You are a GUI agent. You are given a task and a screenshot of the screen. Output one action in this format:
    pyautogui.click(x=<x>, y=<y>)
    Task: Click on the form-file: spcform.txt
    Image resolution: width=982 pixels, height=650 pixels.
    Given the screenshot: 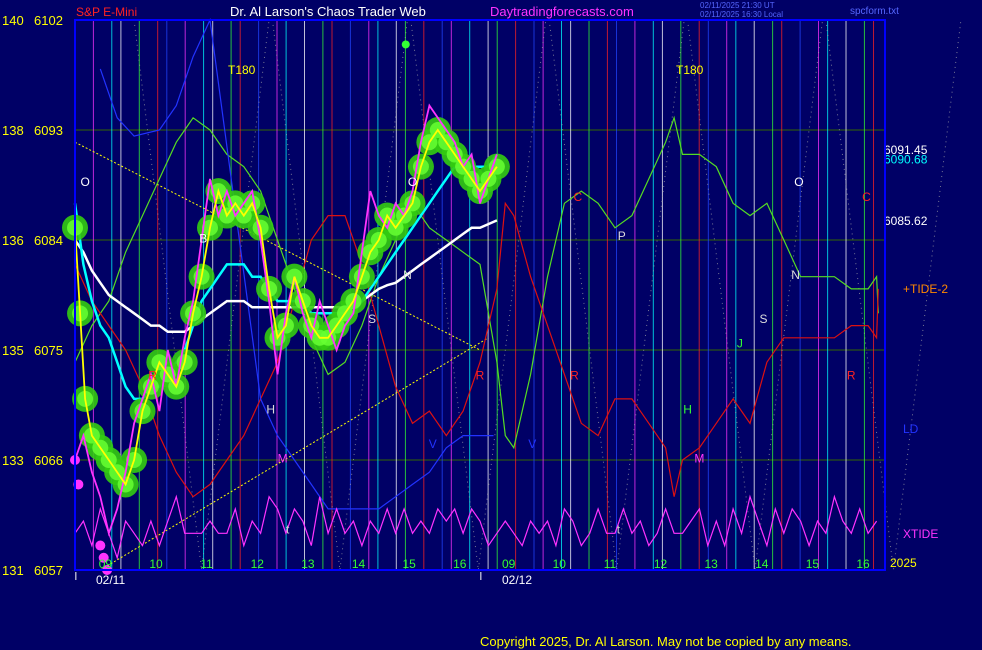 What is the action you would take?
    pyautogui.click(x=874, y=11)
    